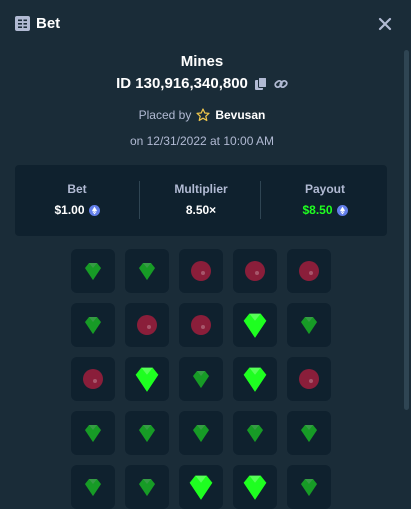 The image size is (411, 509). I want to click on multiplier-label: Multiplier, so click(201, 189).